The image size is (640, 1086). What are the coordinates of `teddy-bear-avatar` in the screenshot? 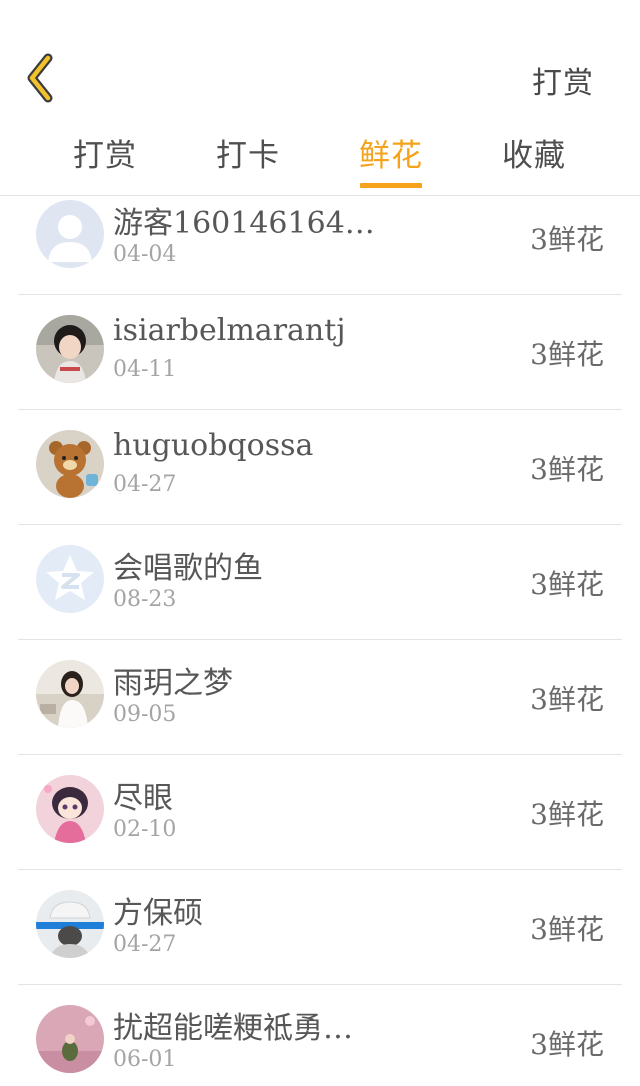 It's located at (70, 464).